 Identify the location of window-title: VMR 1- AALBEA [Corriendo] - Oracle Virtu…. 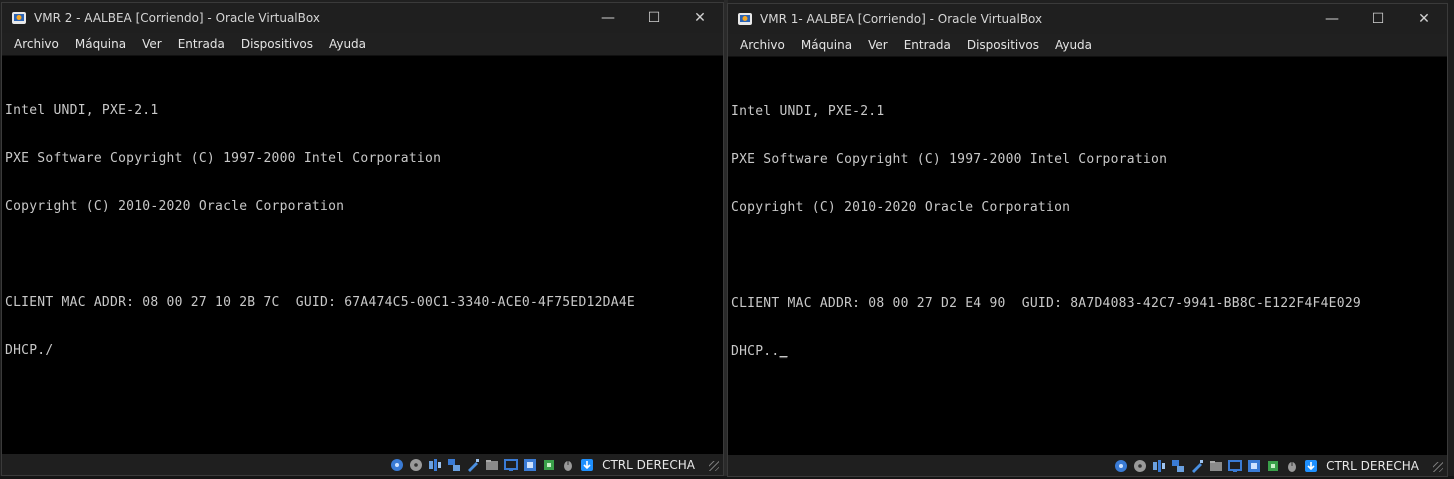
(901, 19).